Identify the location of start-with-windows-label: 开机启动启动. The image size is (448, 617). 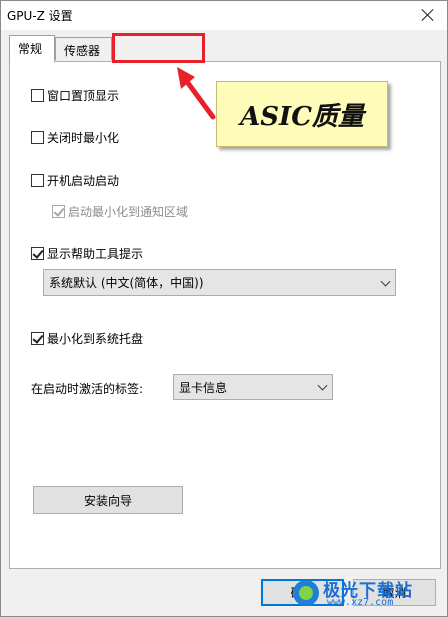
(83, 181).